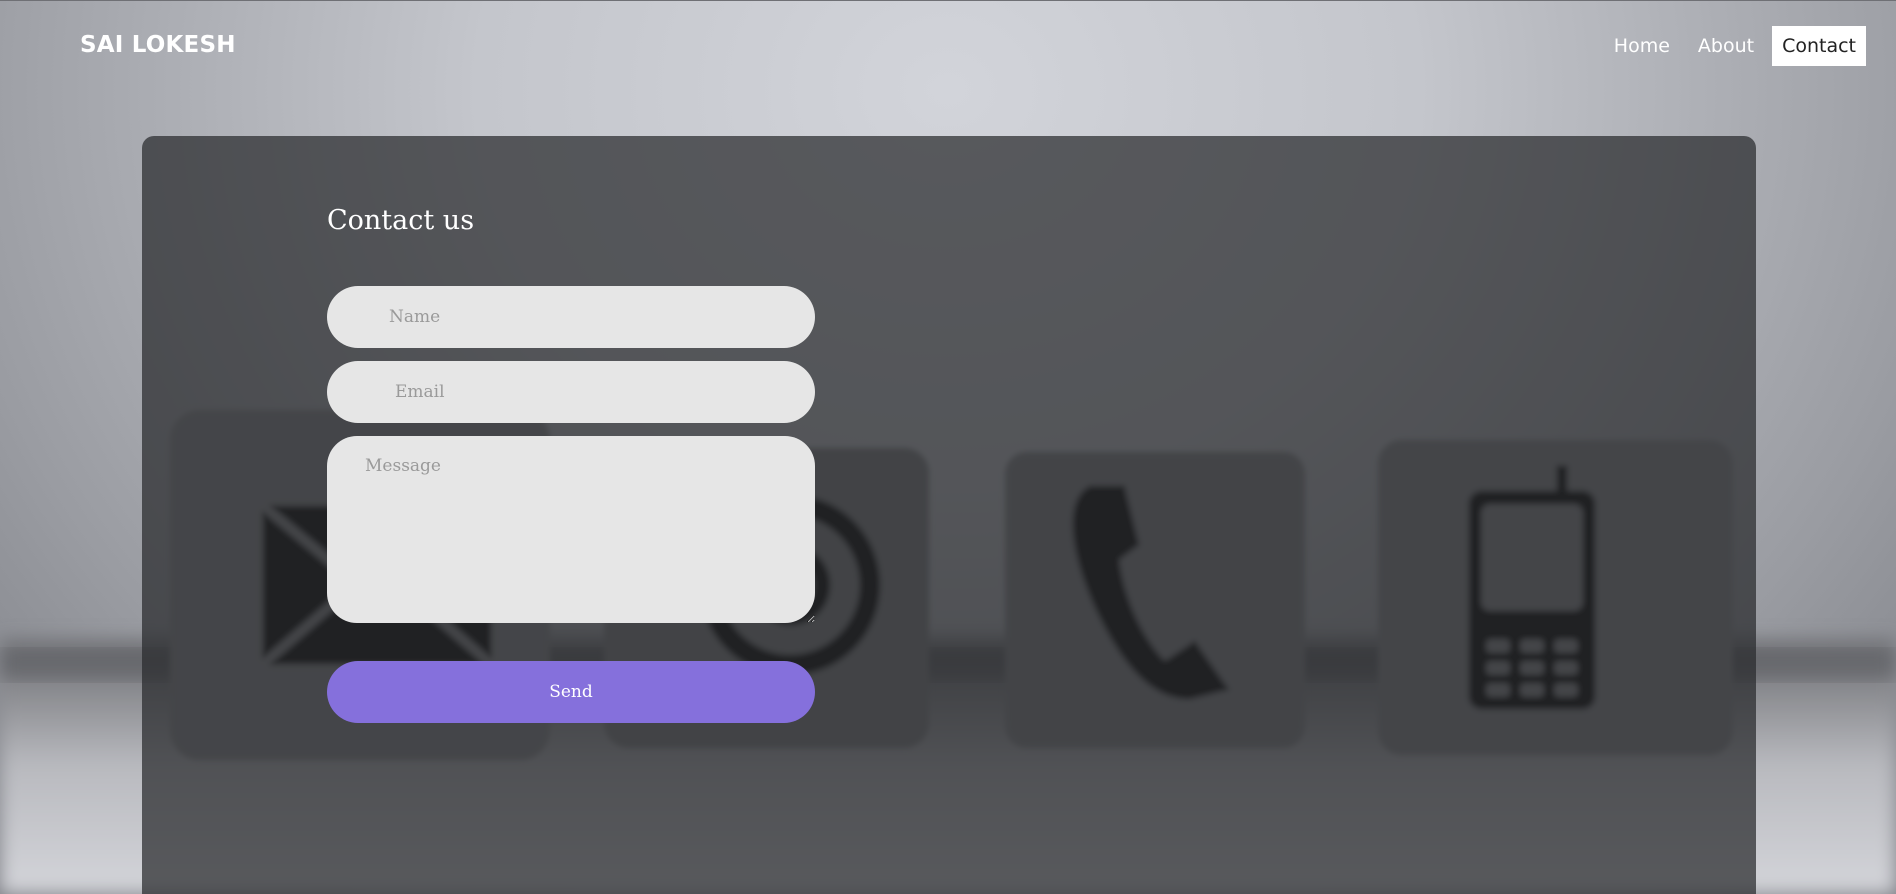 This screenshot has width=1896, height=894. What do you see at coordinates (571, 692) in the screenshot?
I see `send-button: Send` at bounding box center [571, 692].